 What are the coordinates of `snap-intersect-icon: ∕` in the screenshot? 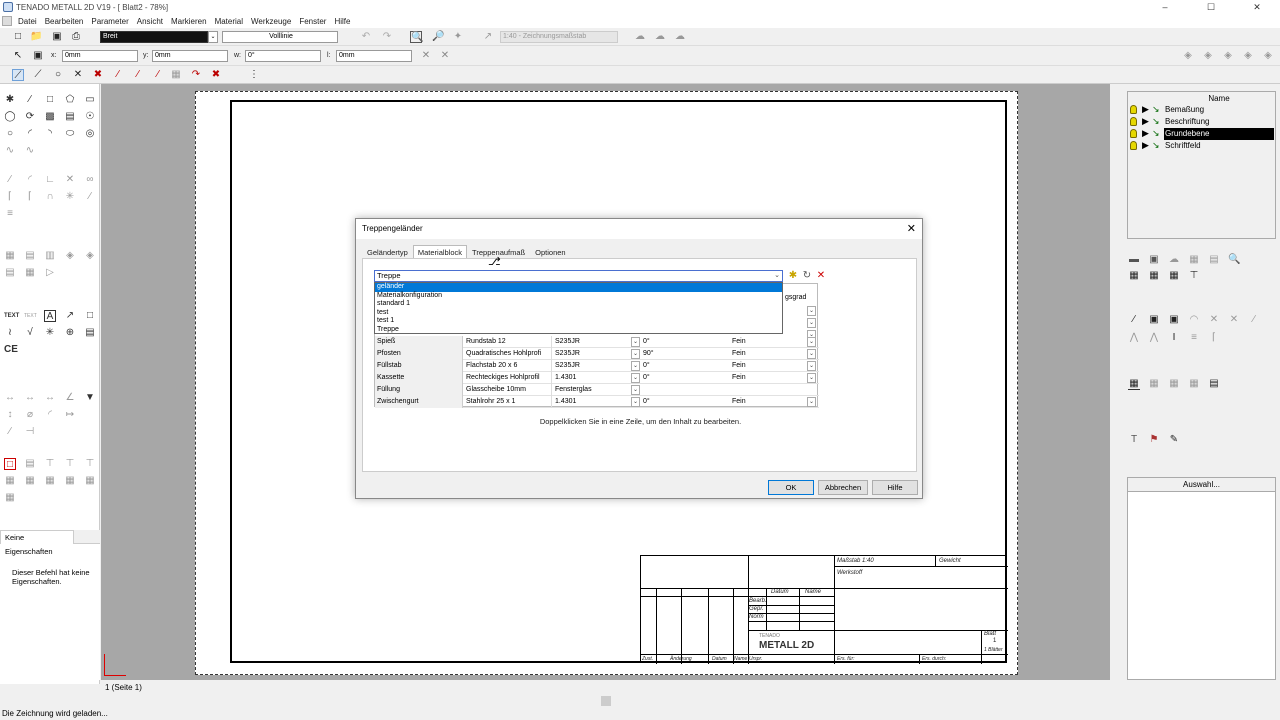 It's located at (138, 75).